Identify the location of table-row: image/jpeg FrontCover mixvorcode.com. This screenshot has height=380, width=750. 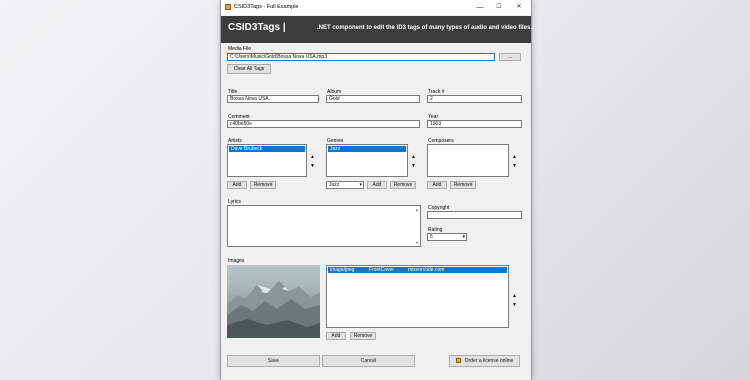
(417, 270).